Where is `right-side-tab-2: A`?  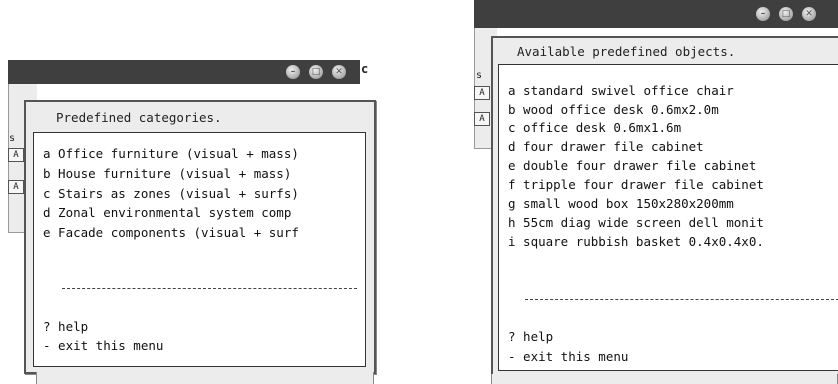 right-side-tab-2: A is located at coordinates (482, 119).